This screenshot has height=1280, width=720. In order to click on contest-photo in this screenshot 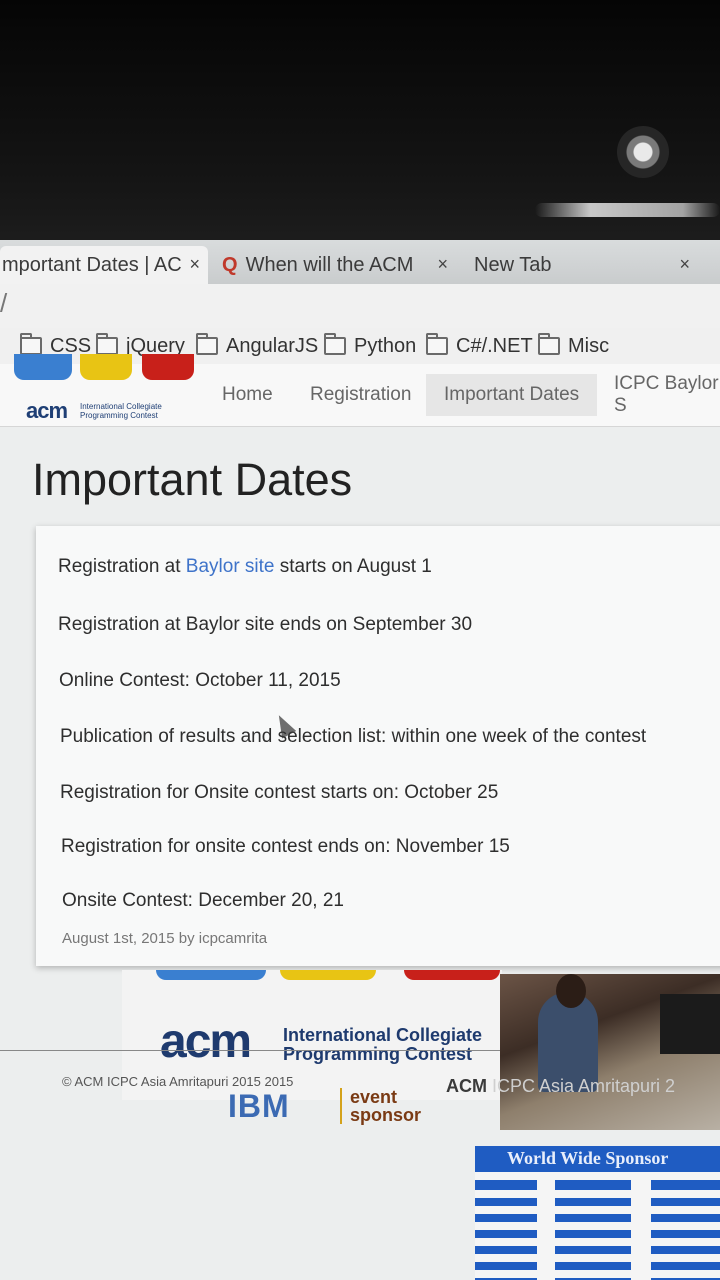, I will do `click(610, 1052)`.